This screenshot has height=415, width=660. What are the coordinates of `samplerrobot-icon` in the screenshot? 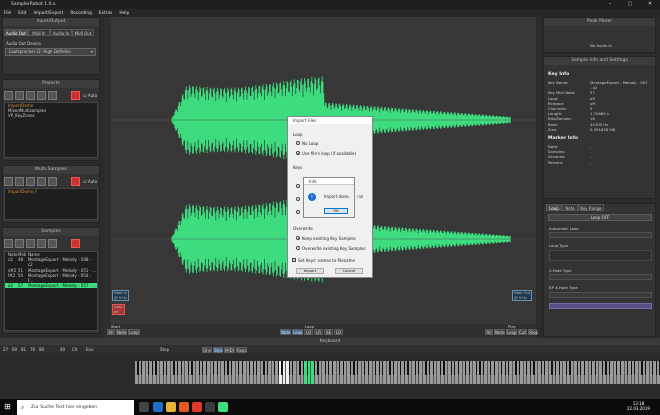 It's located at (223, 407).